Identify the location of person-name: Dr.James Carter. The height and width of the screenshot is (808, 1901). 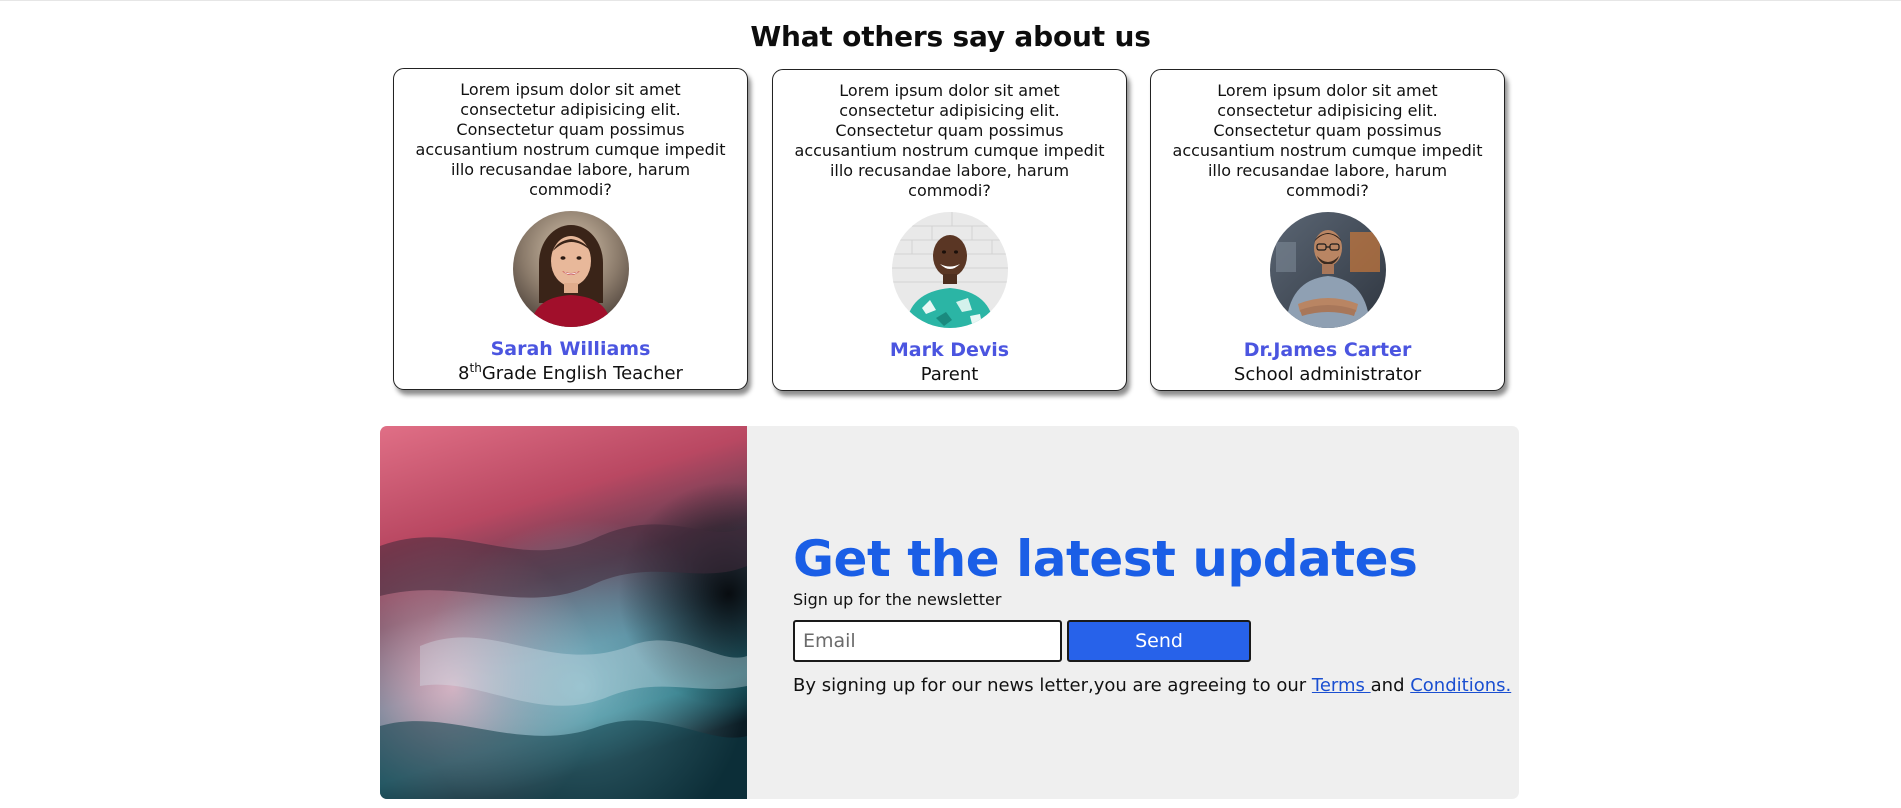
(1327, 350).